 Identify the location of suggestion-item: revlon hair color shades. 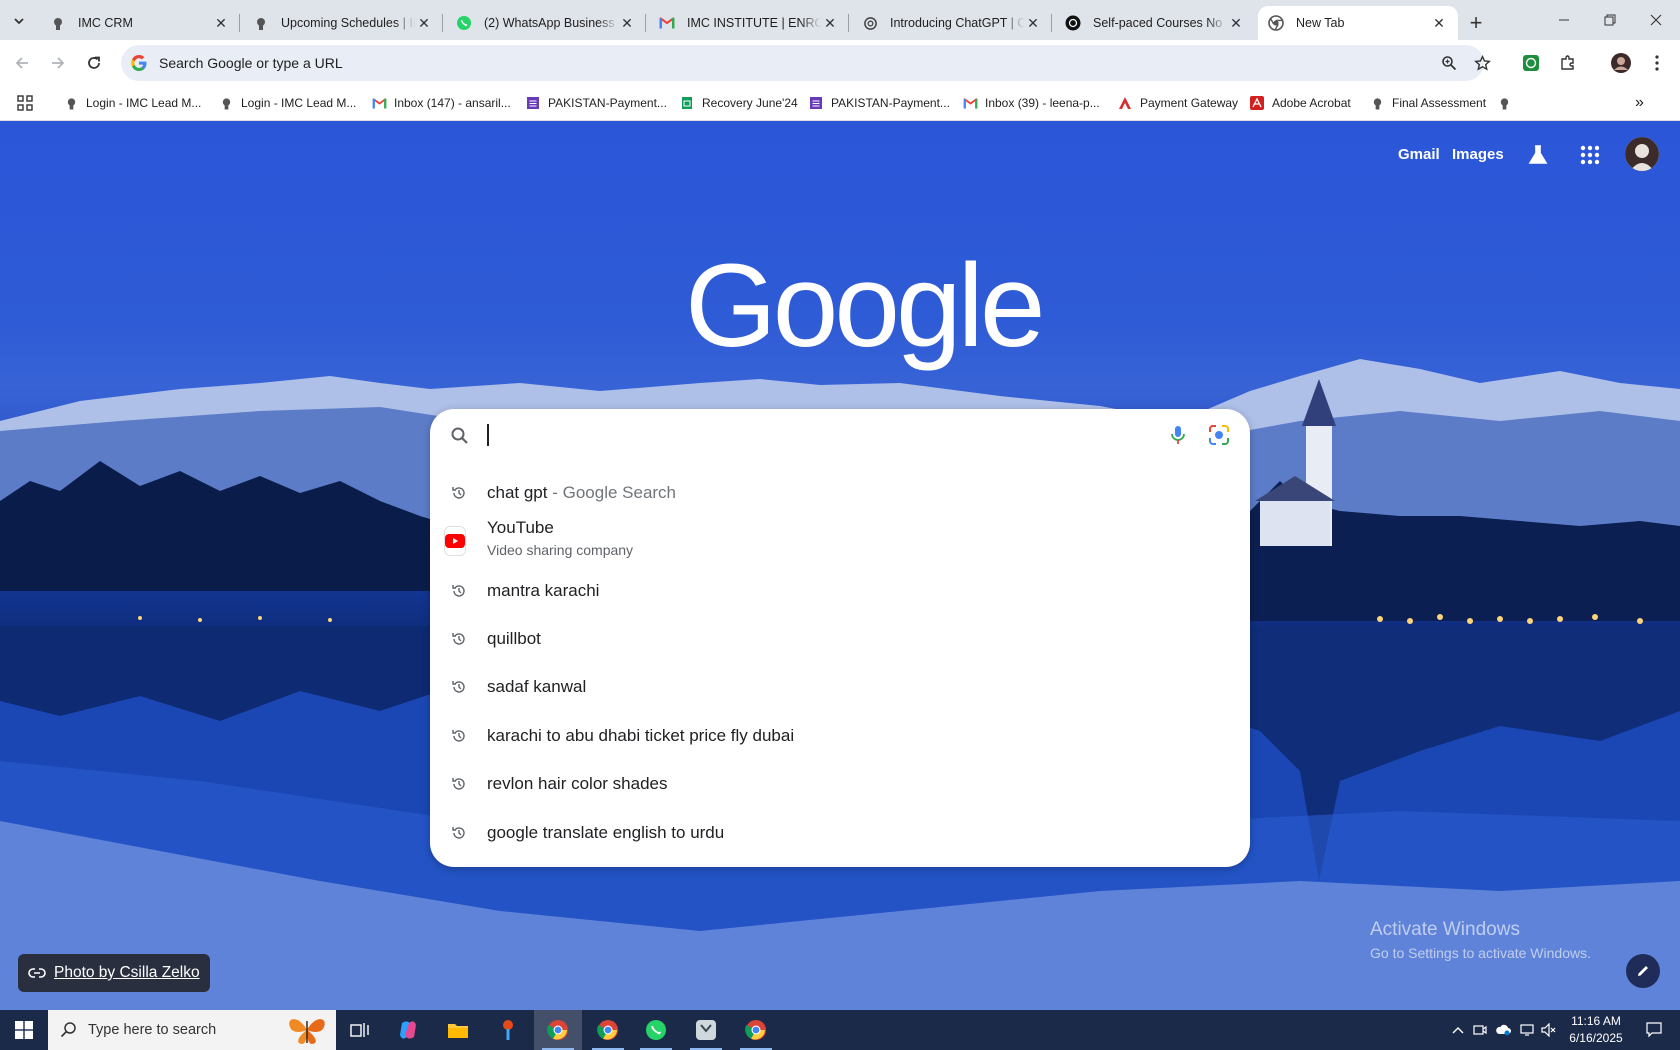
(840, 784).